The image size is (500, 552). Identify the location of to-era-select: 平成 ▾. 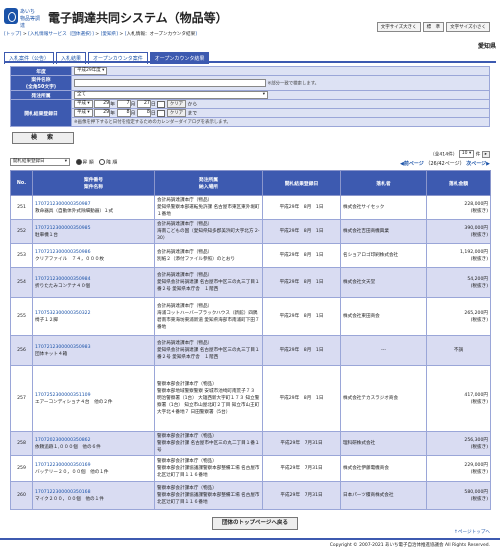
(83, 113).